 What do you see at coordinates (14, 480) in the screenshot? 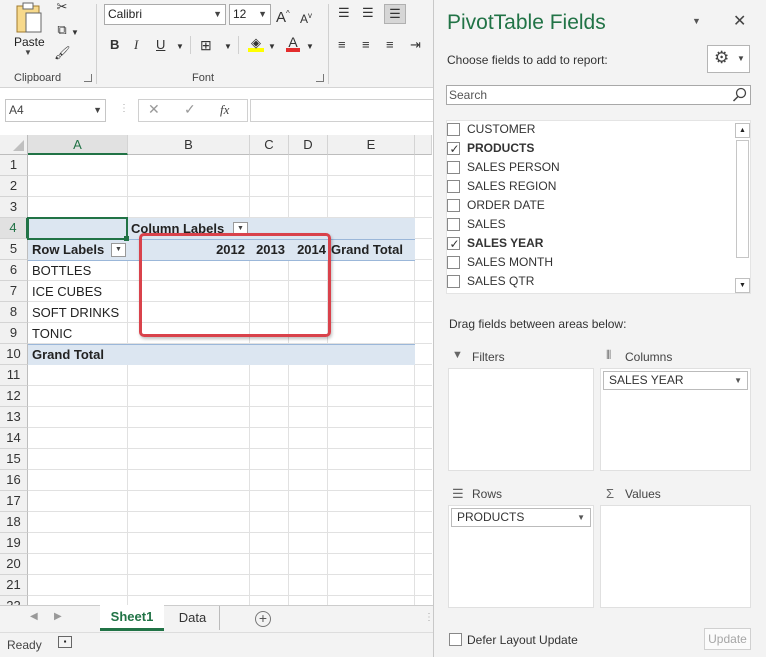
I see `row-header: 16` at bounding box center [14, 480].